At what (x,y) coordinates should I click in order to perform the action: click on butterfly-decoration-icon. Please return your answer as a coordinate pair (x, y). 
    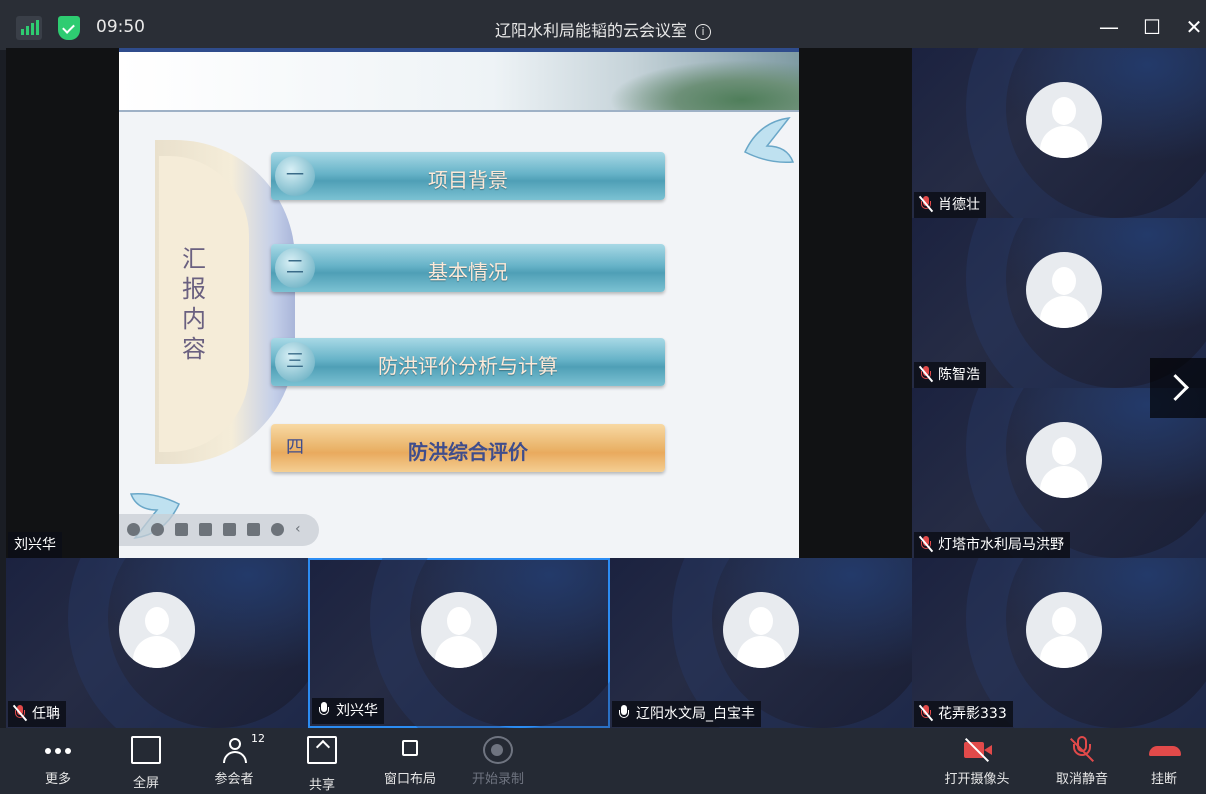
    Looking at the image, I should click on (769, 140).